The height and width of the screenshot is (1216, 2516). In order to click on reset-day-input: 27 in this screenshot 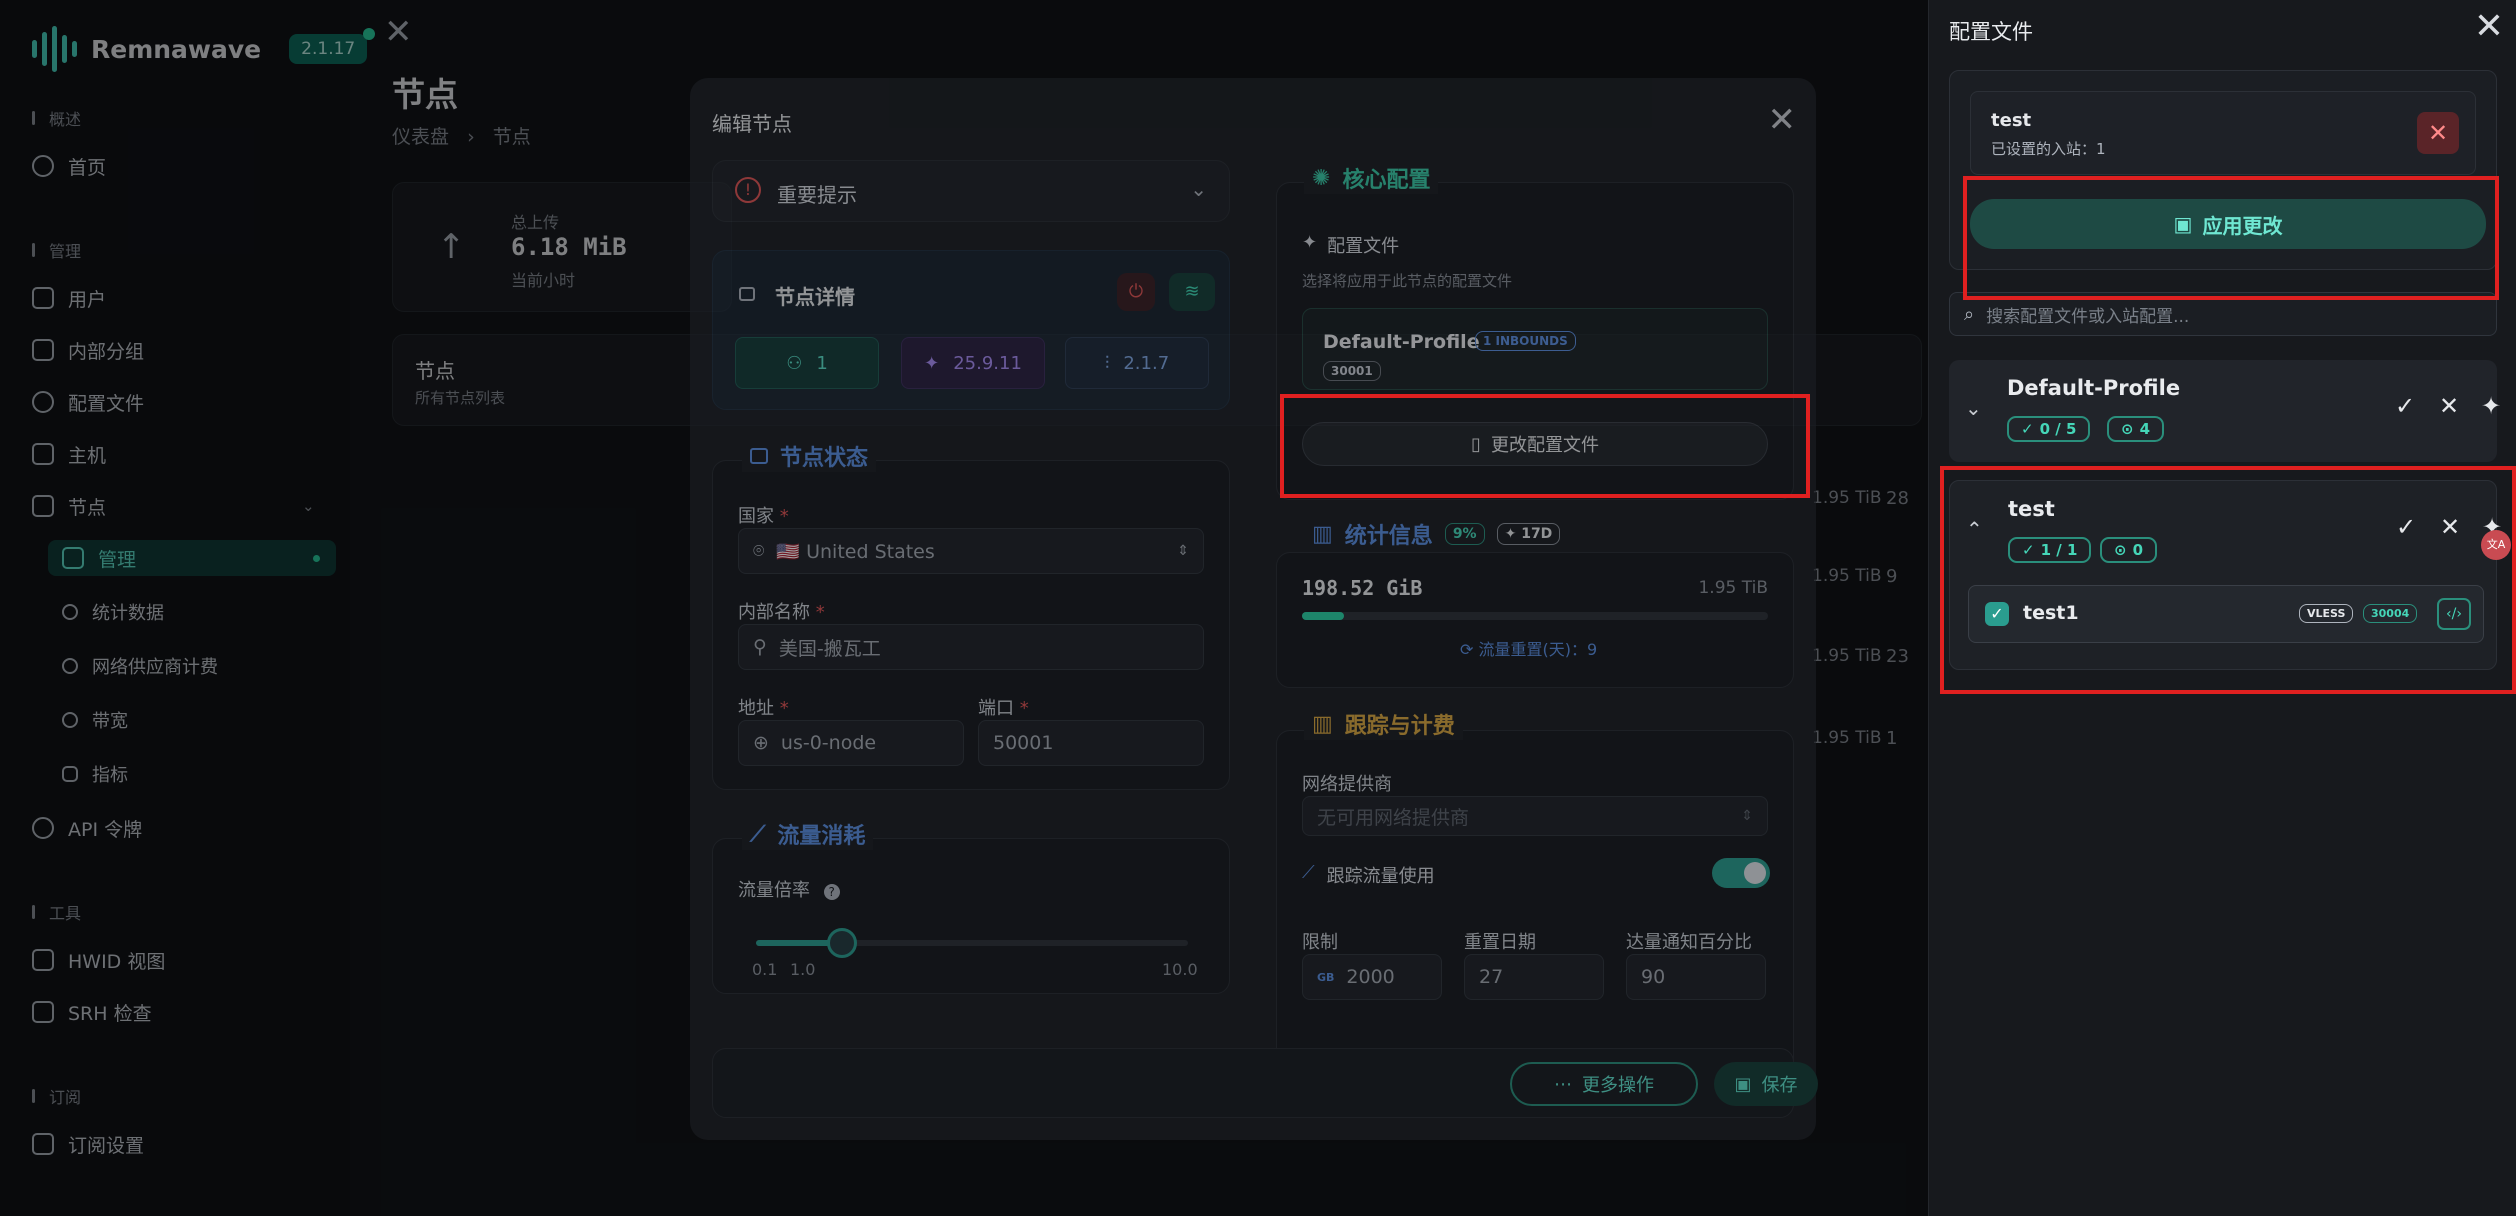, I will do `click(1534, 977)`.